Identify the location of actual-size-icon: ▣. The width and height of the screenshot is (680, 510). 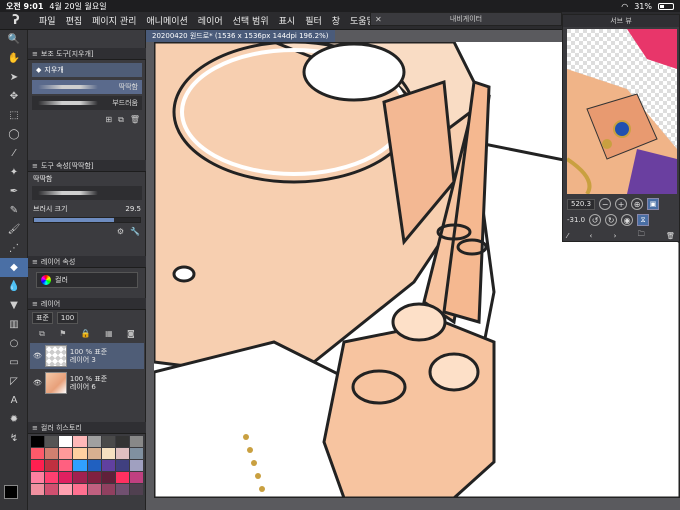
(653, 204).